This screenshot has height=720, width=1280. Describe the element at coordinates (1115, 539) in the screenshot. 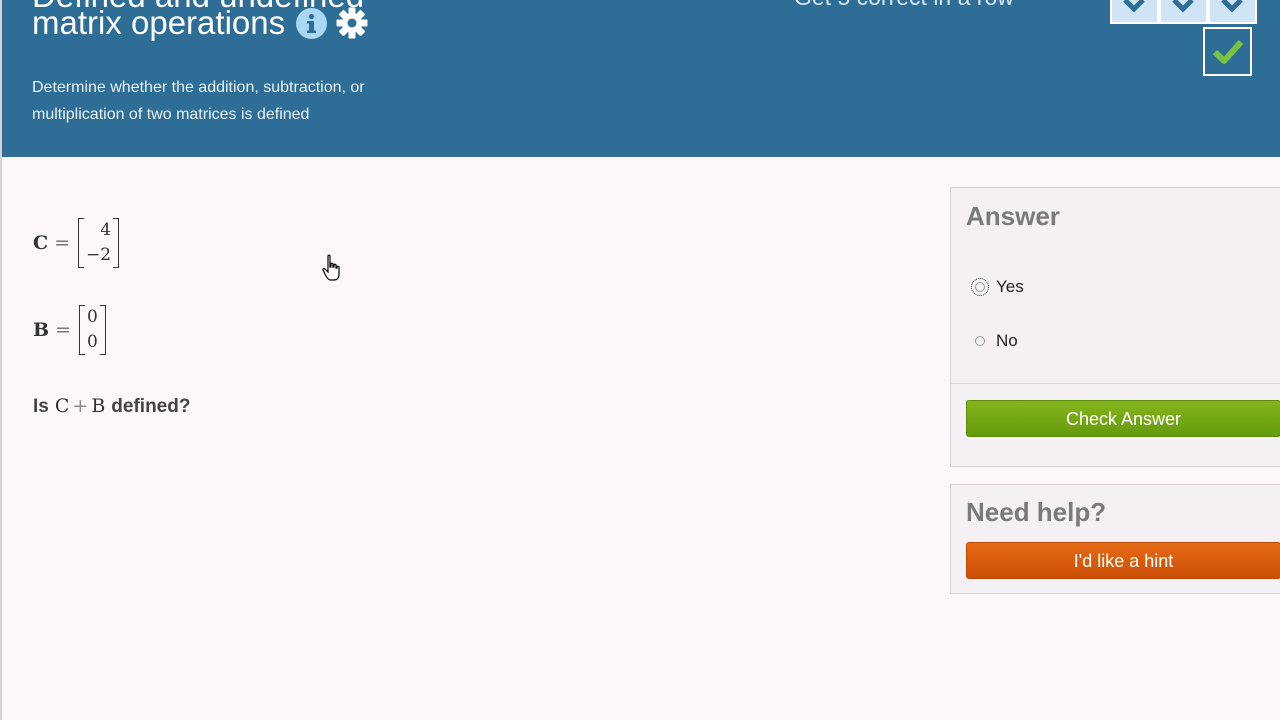

I see `help-panel: Need help? I'd like a hint` at that location.